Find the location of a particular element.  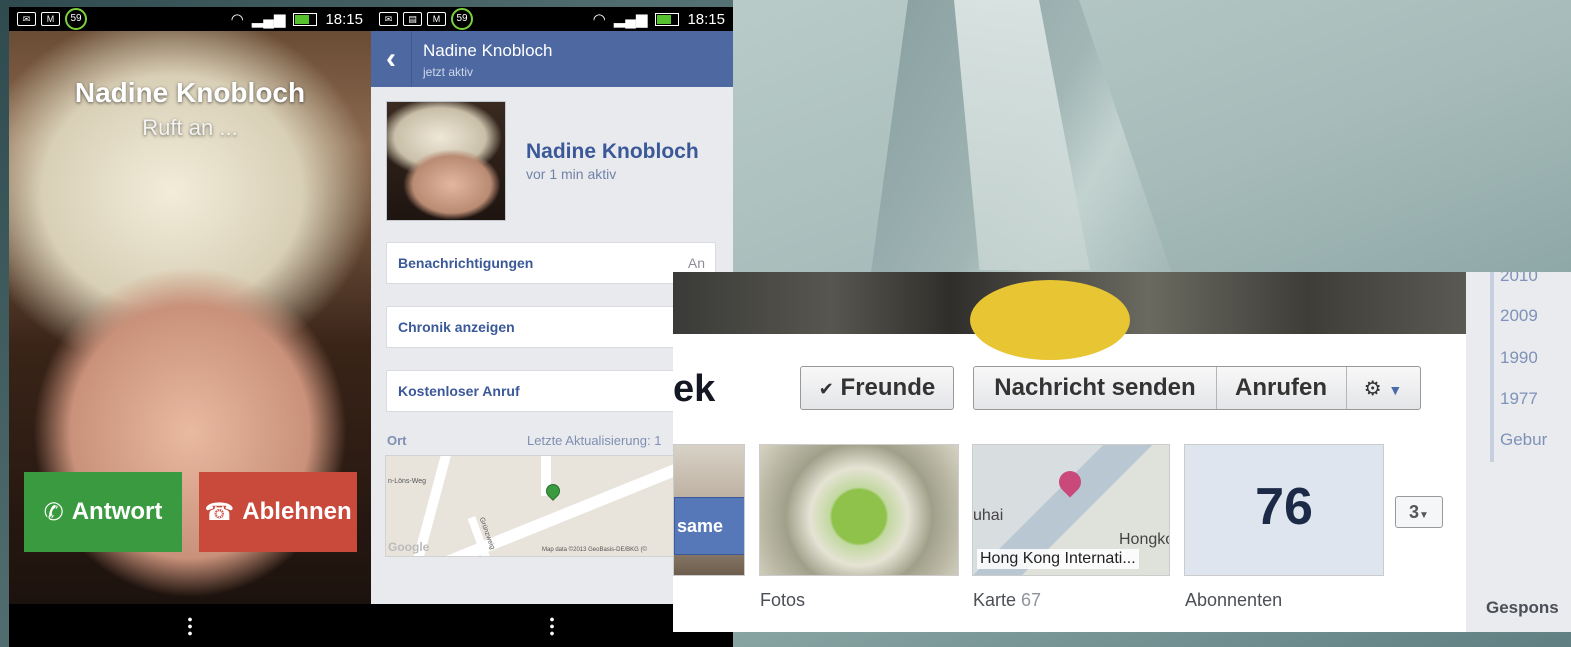

people-thumbnail: same is located at coordinates (709, 510).